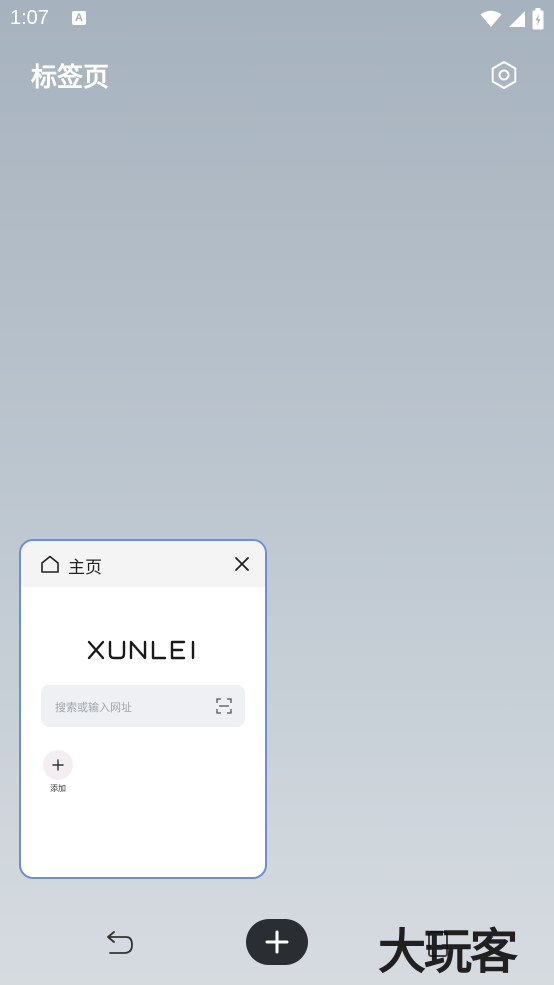 The image size is (554, 985). I want to click on status-bar: 1:07 A, so click(277, 19).